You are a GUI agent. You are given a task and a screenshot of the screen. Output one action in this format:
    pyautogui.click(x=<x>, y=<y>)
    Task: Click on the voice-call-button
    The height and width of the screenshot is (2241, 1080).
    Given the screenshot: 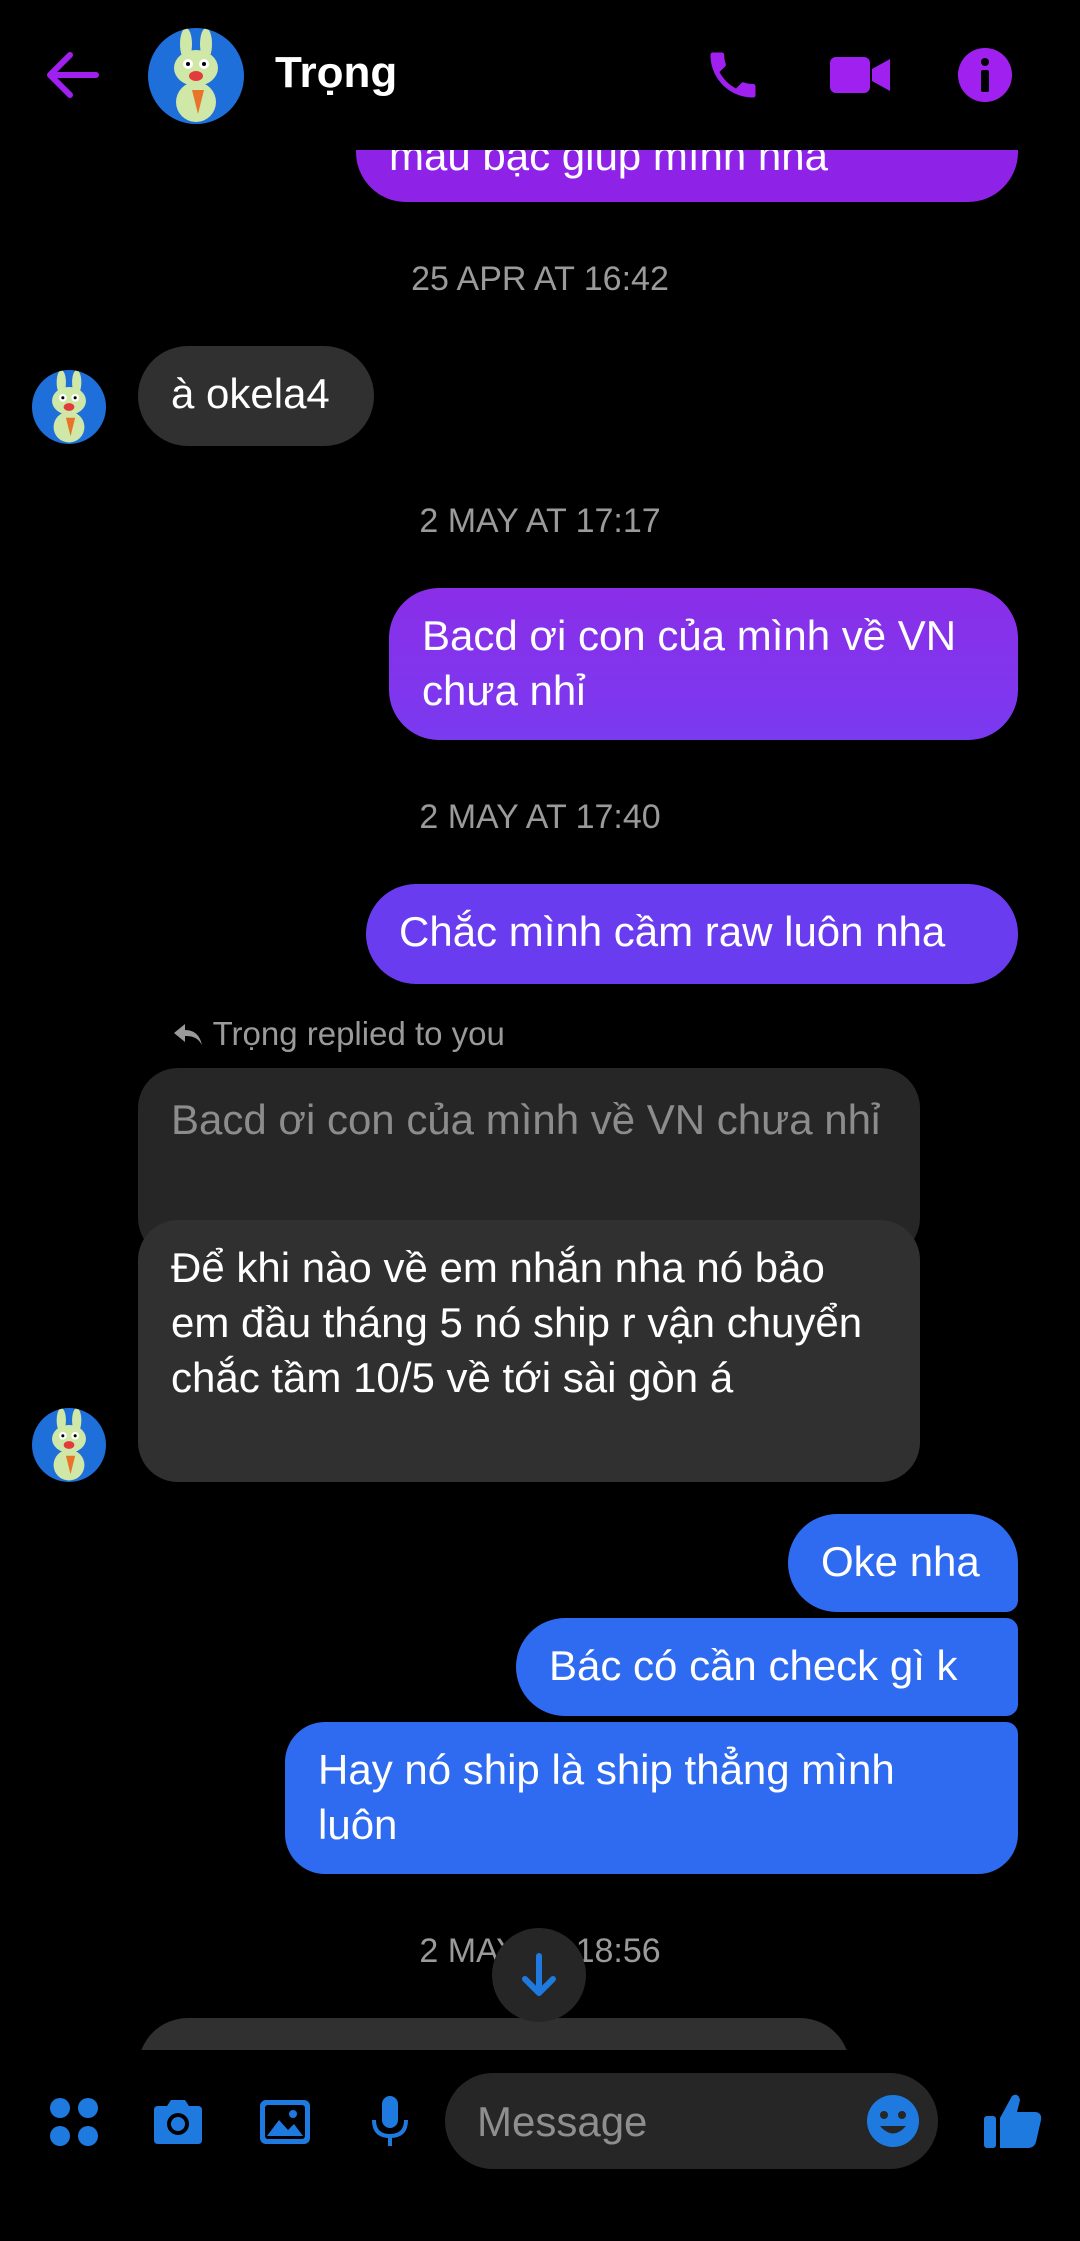 What is the action you would take?
    pyautogui.click(x=733, y=75)
    